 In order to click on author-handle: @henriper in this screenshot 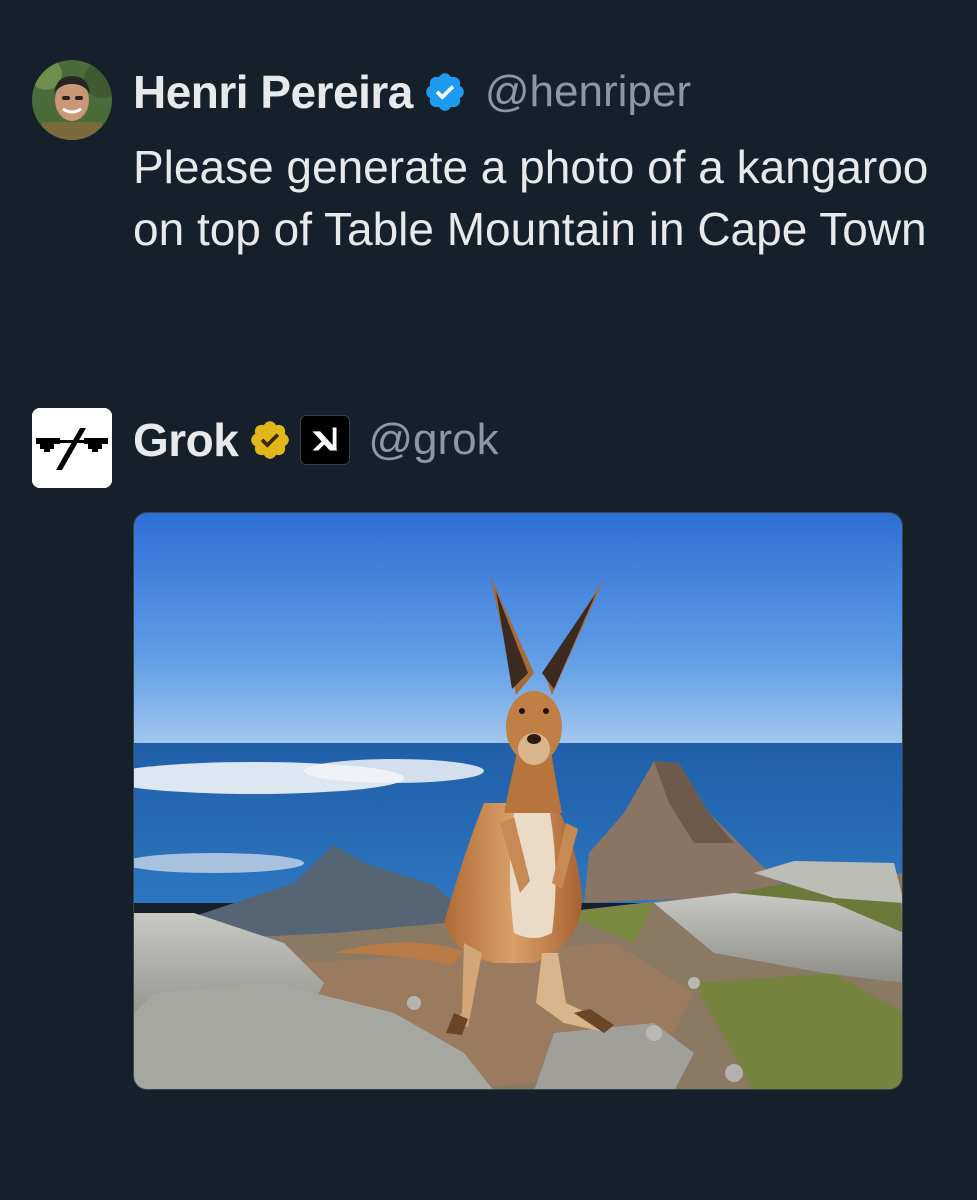, I will do `click(588, 92)`.